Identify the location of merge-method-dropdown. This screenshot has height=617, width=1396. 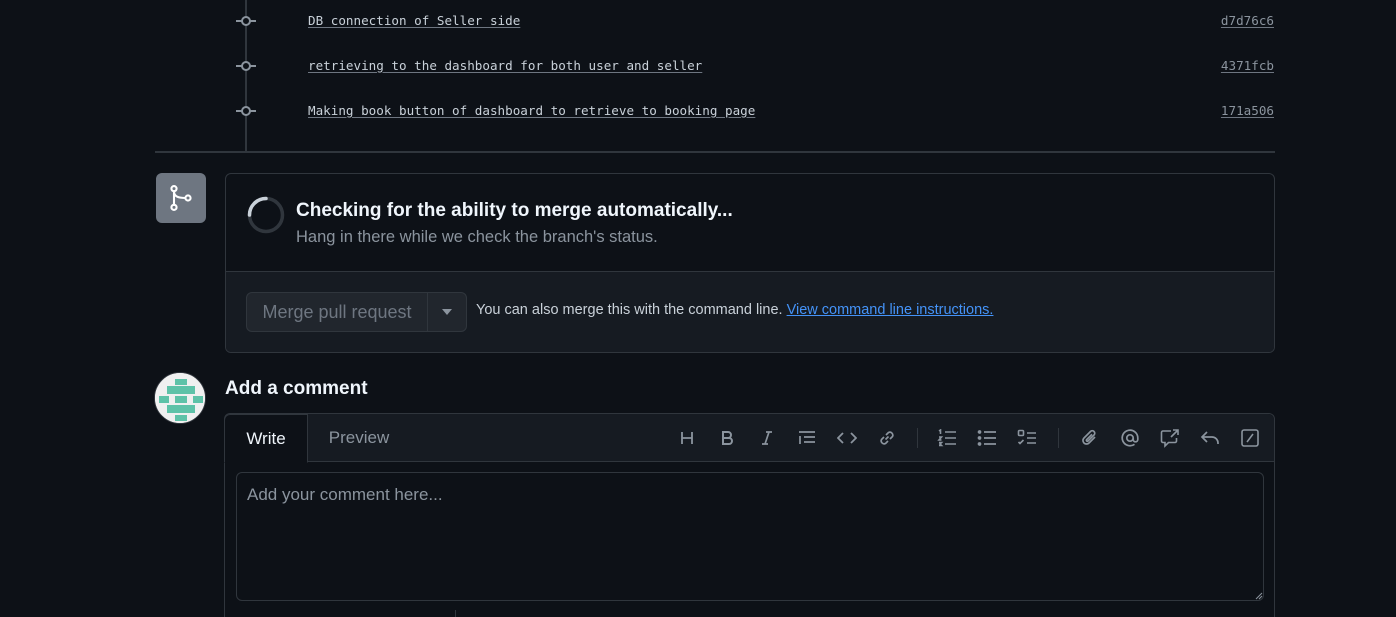
(447, 312).